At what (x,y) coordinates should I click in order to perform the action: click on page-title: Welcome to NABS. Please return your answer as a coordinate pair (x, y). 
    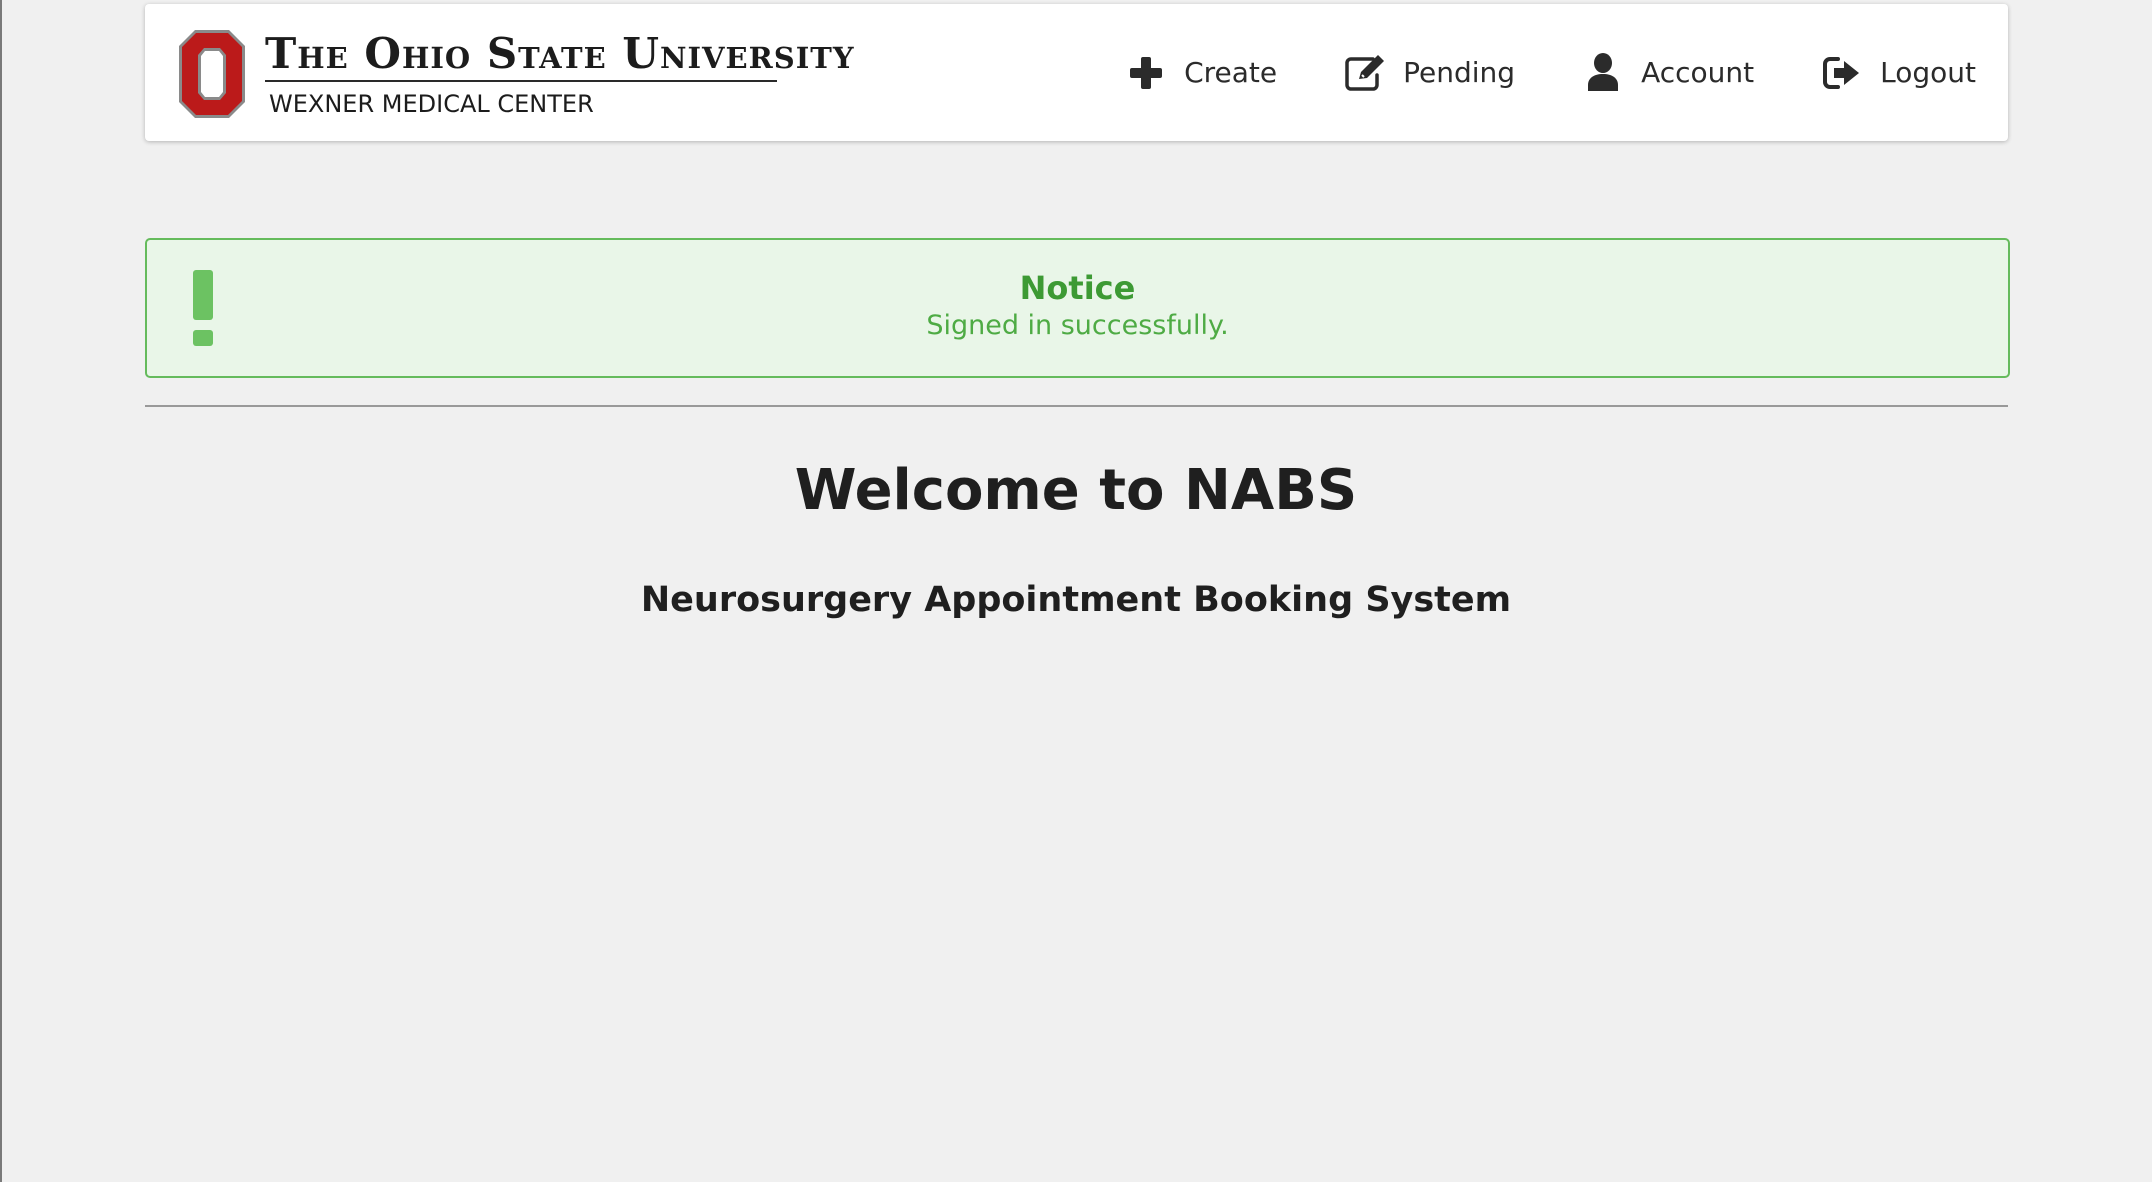
    Looking at the image, I should click on (1076, 490).